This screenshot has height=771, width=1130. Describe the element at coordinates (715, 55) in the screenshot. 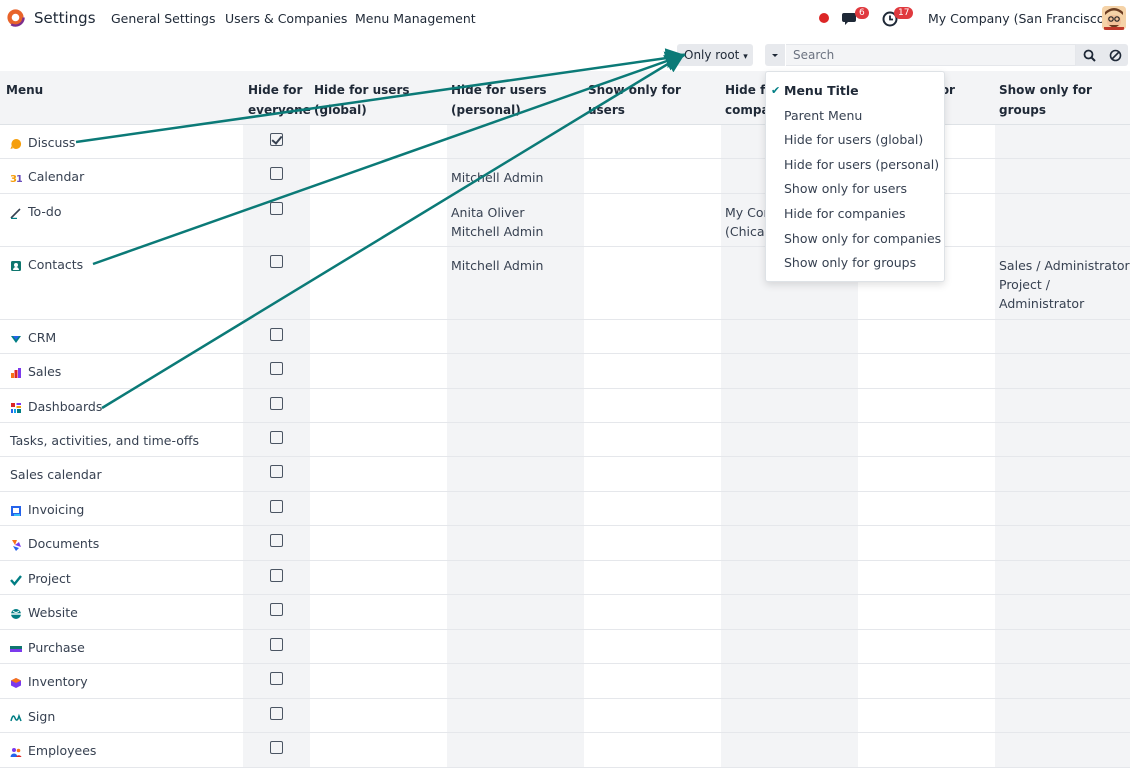

I see `only-root-filter-button: Only root ▾` at that location.